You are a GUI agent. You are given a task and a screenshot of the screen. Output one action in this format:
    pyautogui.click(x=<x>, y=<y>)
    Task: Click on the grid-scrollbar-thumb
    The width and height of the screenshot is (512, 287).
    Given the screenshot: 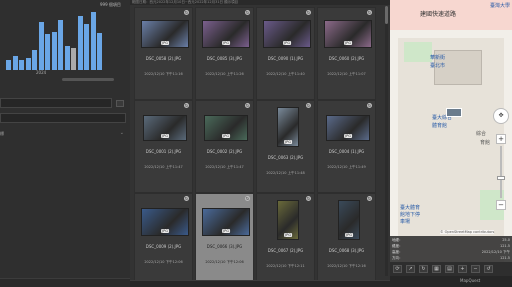 What is the action you would take?
    pyautogui.click(x=386, y=15)
    